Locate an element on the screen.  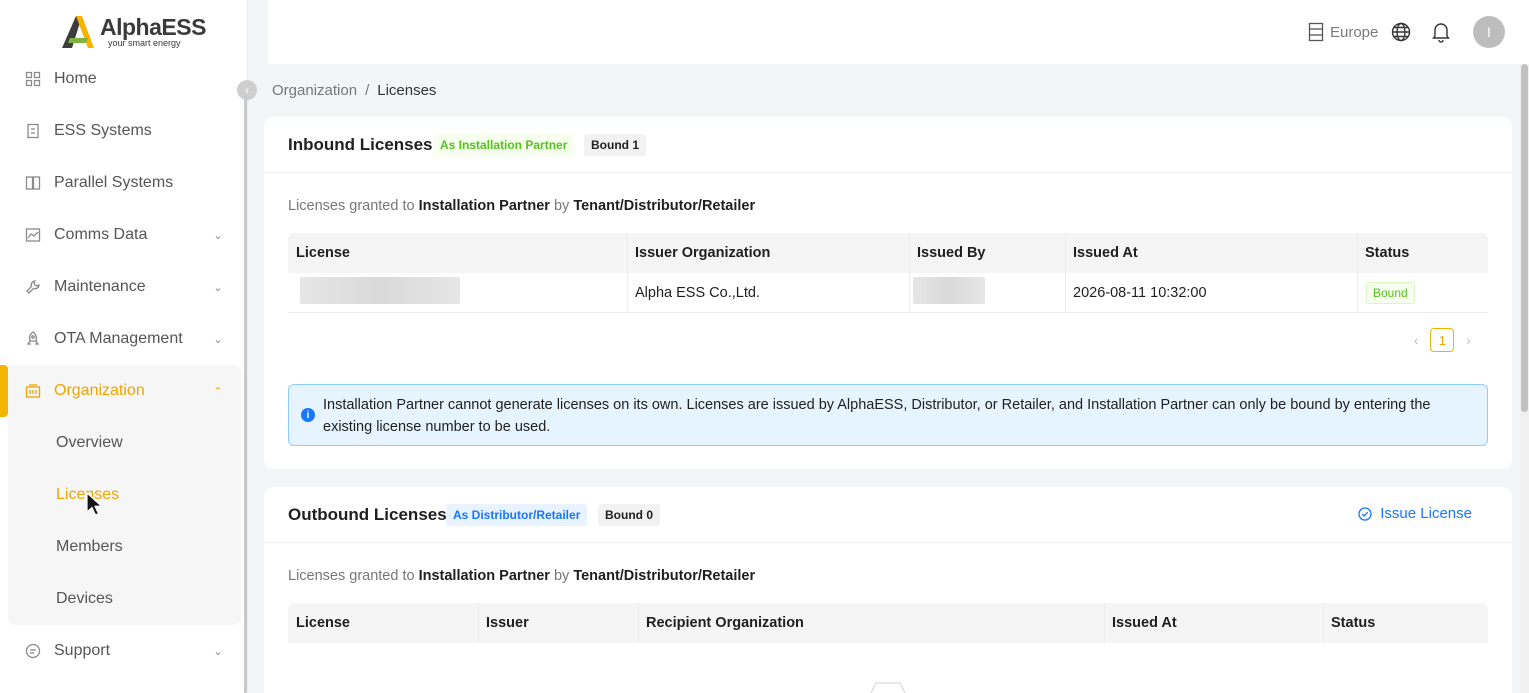
inbound-count-tag: Bound 1 is located at coordinates (615, 145).